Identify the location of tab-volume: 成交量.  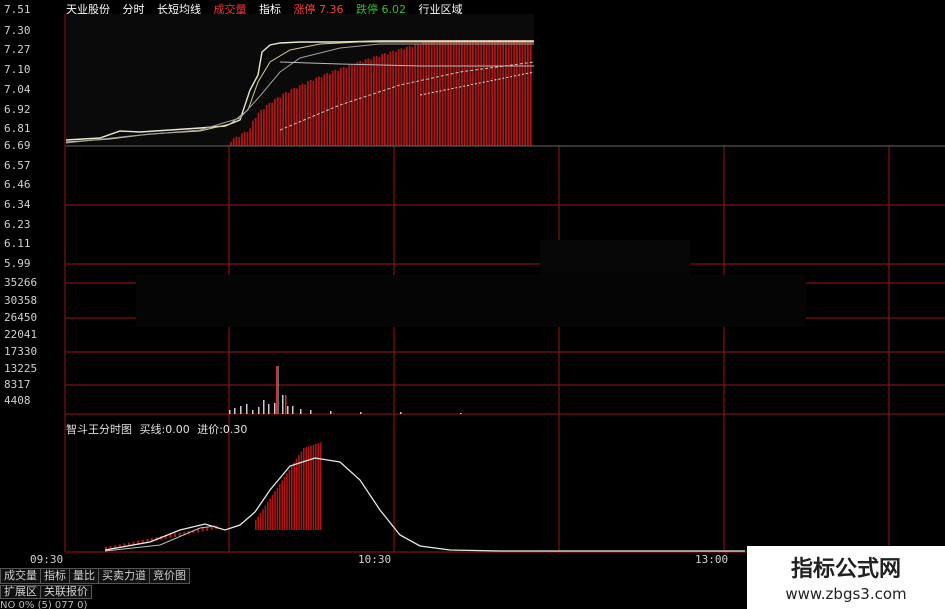
(20, 576).